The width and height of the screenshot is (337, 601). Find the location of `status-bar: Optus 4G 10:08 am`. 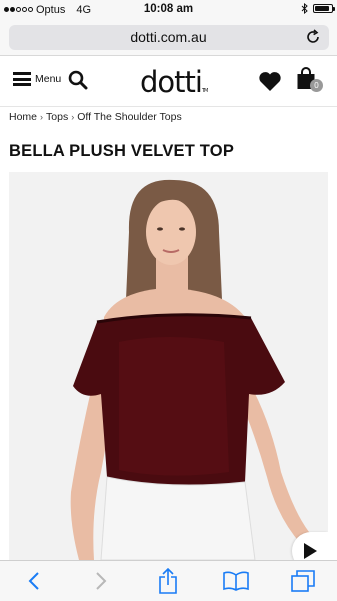

status-bar: Optus 4G 10:08 am is located at coordinates (168, 9).